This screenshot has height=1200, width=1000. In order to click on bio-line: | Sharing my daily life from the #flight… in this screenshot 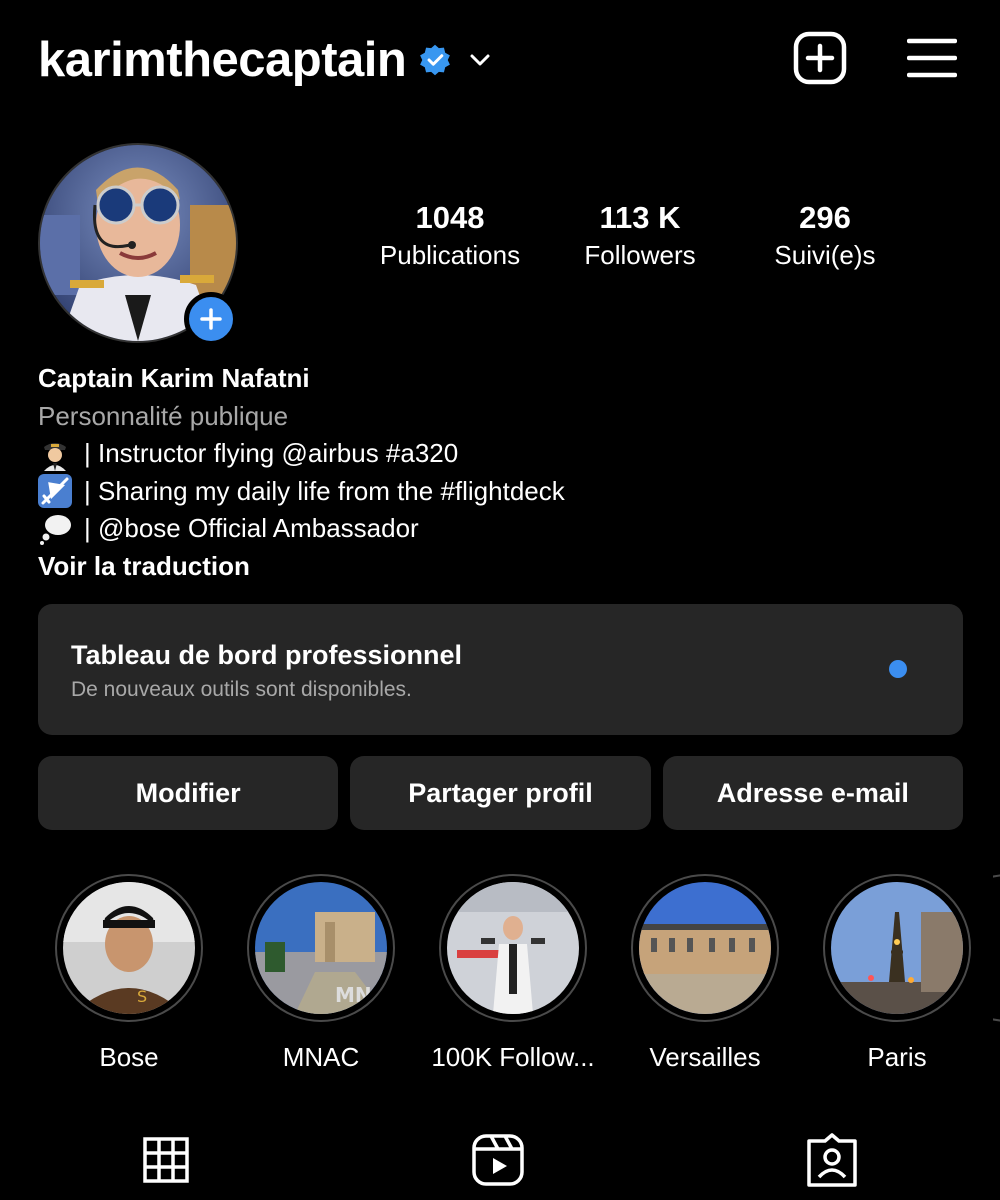, I will do `click(488, 492)`.